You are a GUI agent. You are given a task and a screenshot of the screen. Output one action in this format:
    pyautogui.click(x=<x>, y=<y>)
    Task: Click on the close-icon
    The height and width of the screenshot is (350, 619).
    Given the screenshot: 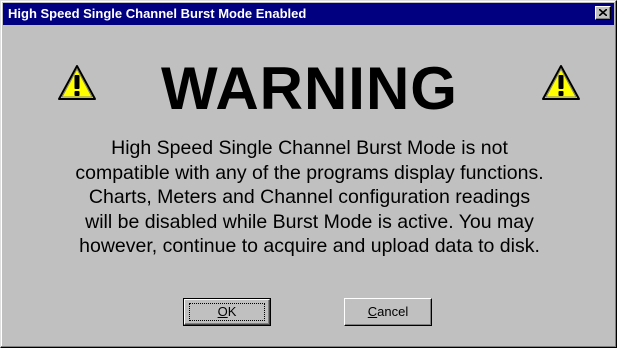 What is the action you would take?
    pyautogui.click(x=603, y=12)
    